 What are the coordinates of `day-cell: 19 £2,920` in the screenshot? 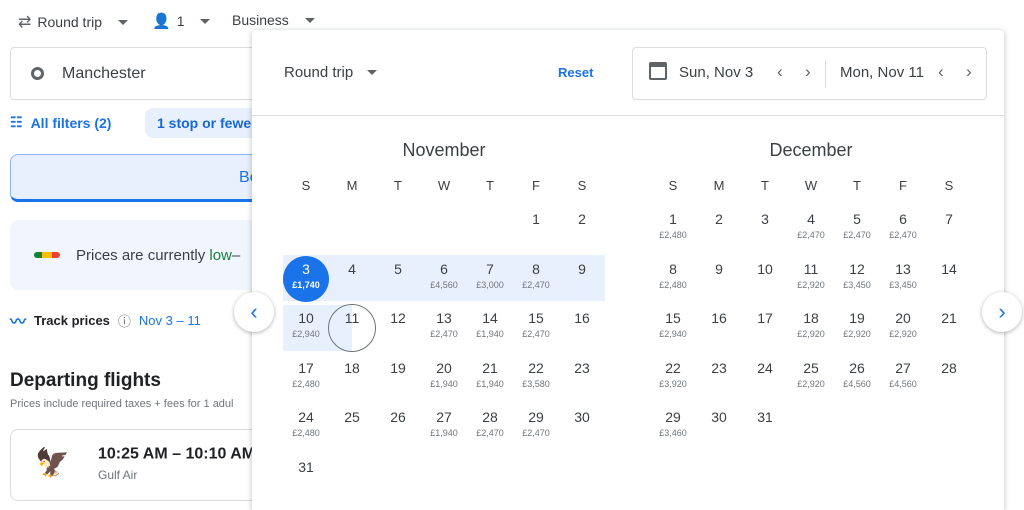 It's located at (857, 322).